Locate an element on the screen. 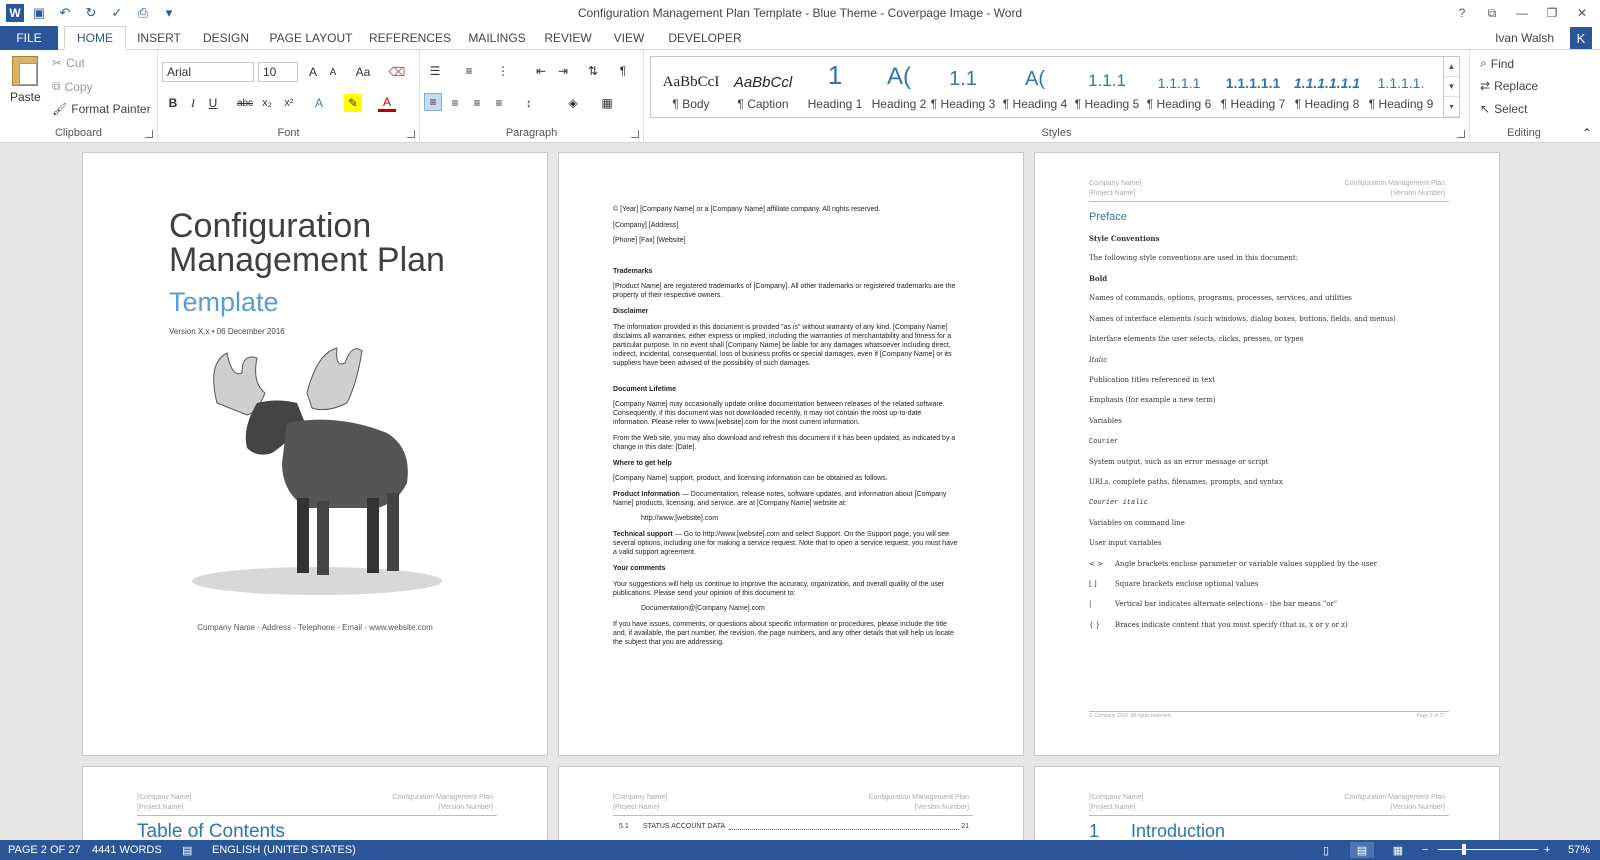  shading-icon: ◈ is located at coordinates (573, 103).